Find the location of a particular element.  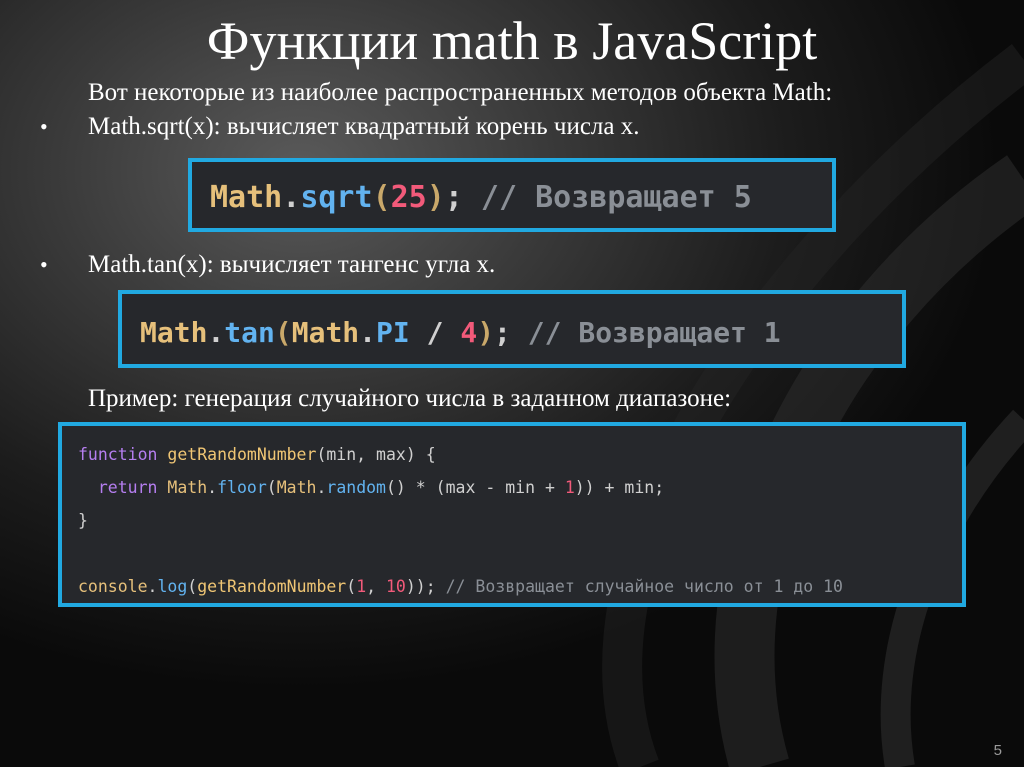

slide-title: Функции math в JavaScript is located at coordinates (512, 41).